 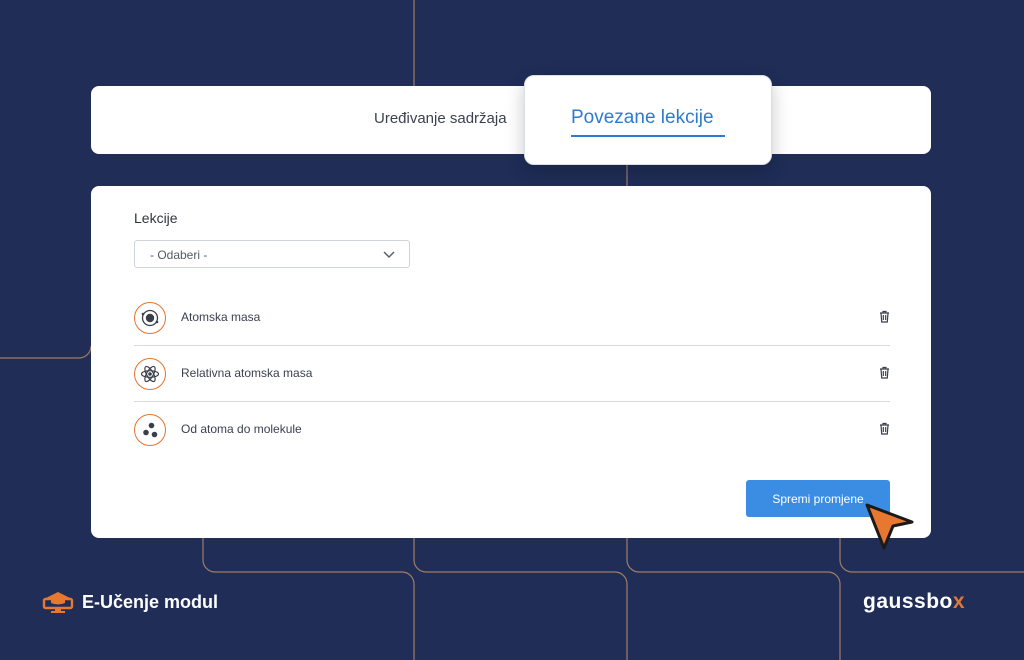 What do you see at coordinates (642, 117) in the screenshot?
I see `tab-linked-lessons-label: Povezane lekcije` at bounding box center [642, 117].